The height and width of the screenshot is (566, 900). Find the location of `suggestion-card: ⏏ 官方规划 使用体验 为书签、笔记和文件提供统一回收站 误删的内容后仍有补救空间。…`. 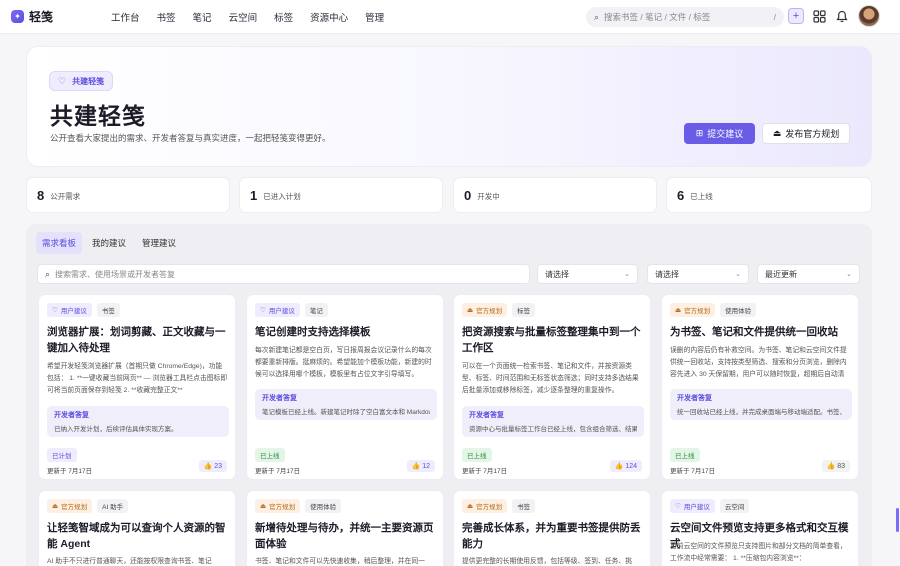

suggestion-card: ⏏ 官方规划 使用体验 为书签、笔记和文件提供统一回收站 误删的内容后仍有补救空间。… is located at coordinates (760, 387).